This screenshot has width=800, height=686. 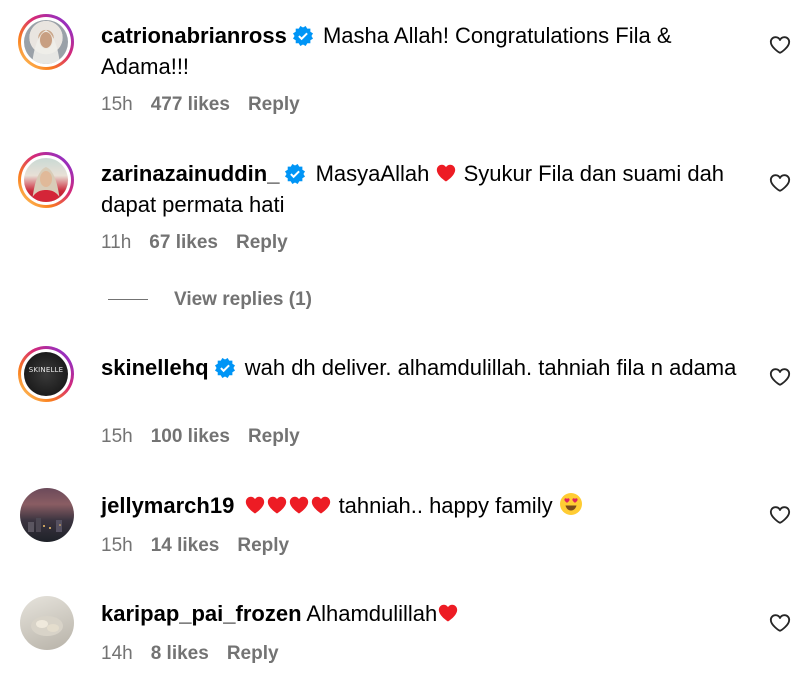 I want to click on comment-meta: 15h 14 likes Reply, so click(x=204, y=546).